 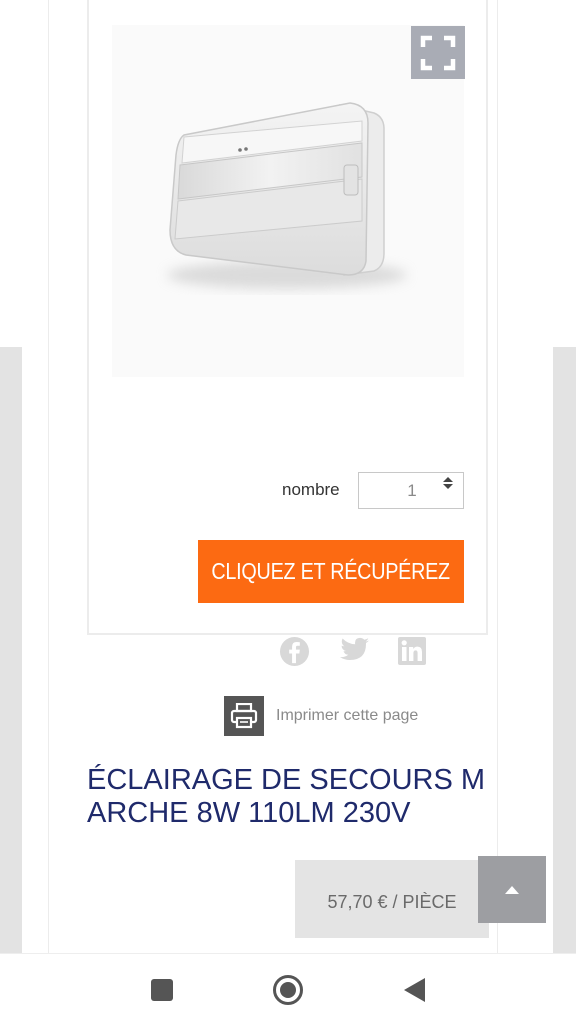 I want to click on fullscreen-button, so click(x=438, y=52).